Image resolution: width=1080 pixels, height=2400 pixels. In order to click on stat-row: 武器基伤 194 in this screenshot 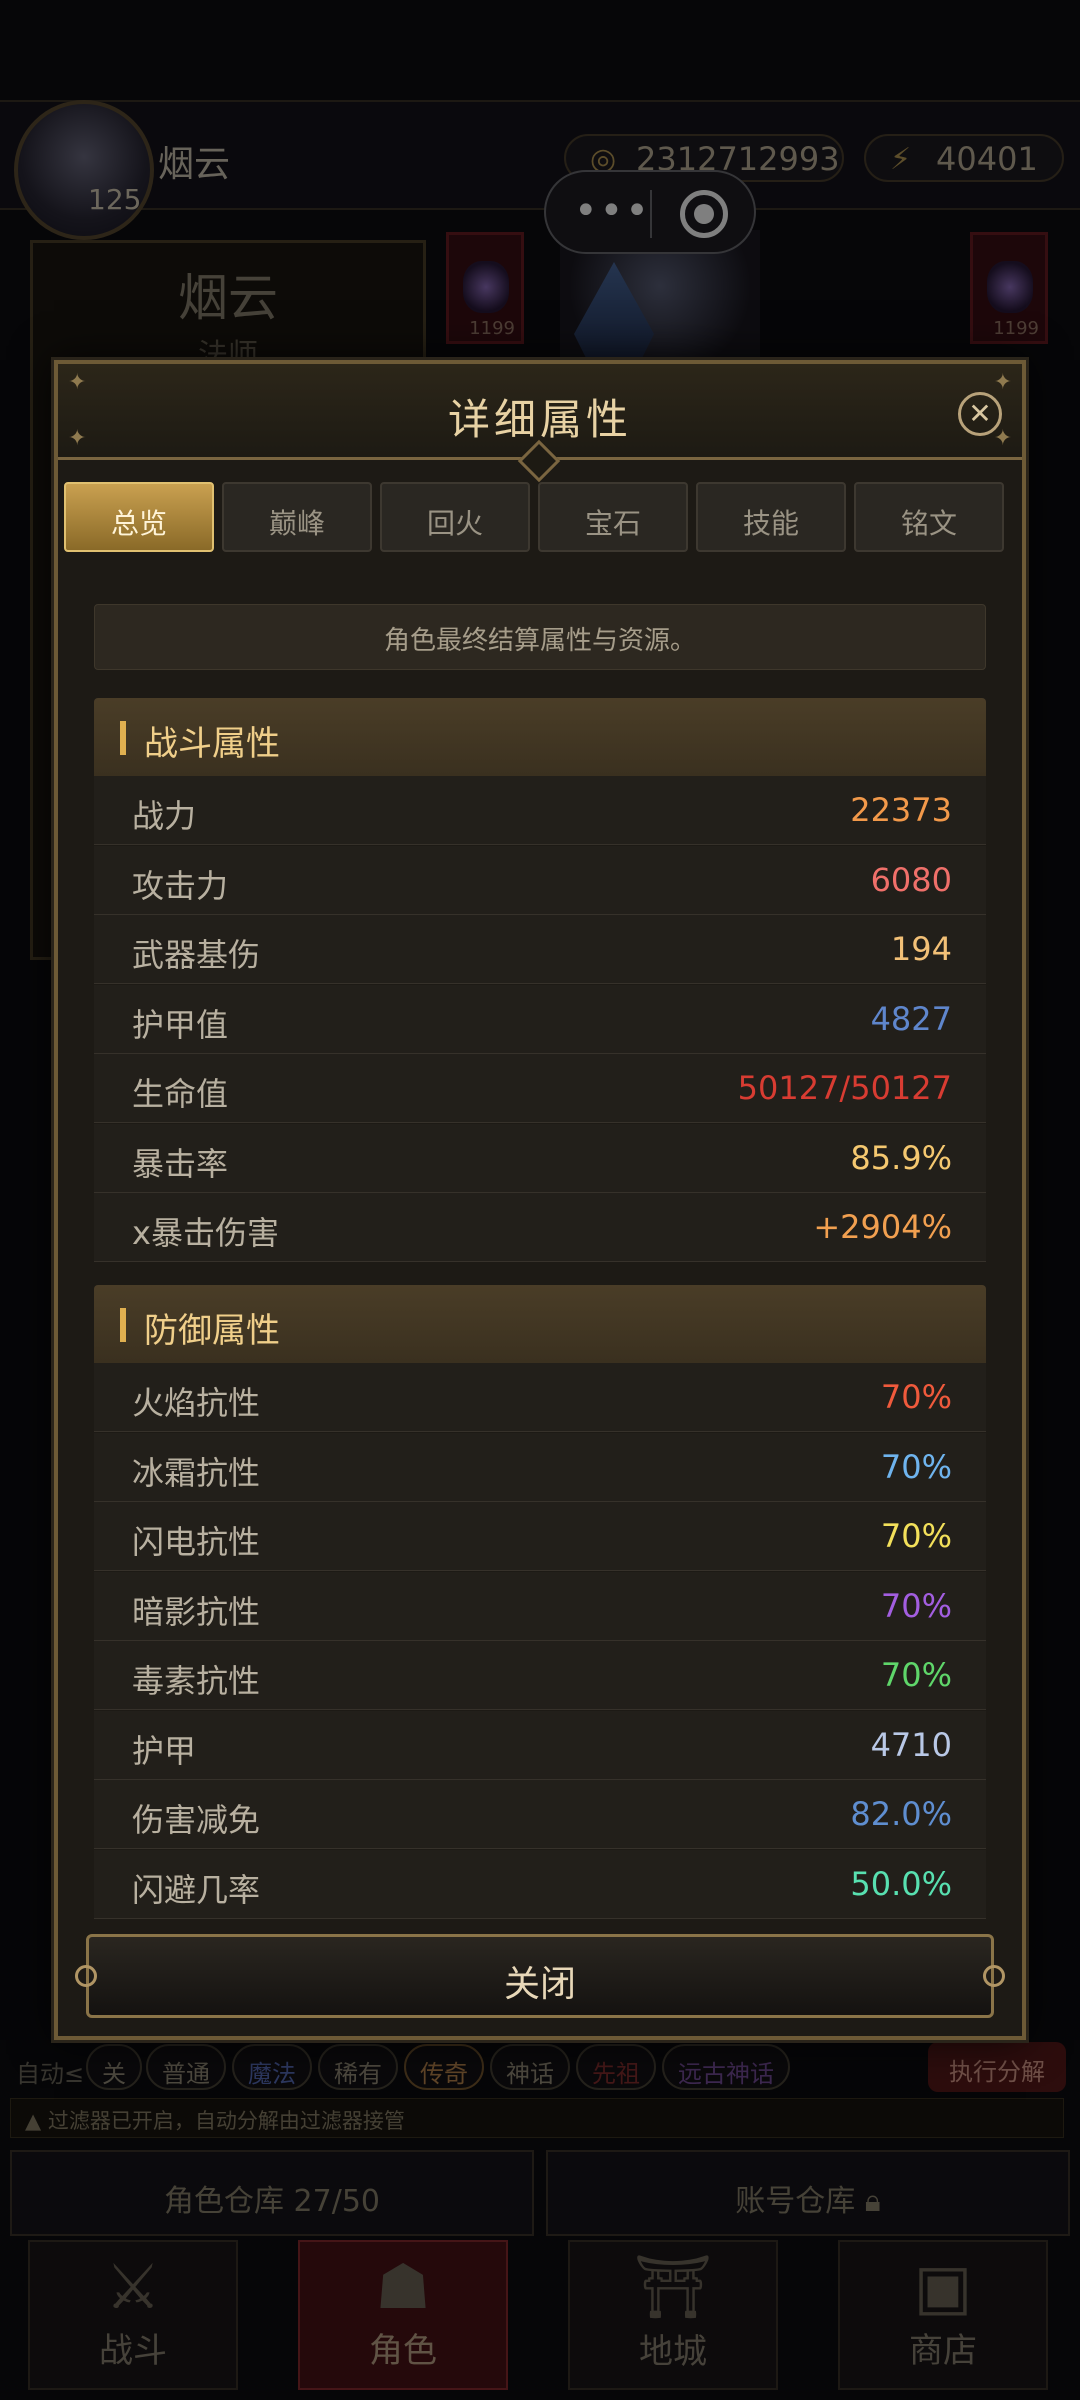, I will do `click(540, 949)`.